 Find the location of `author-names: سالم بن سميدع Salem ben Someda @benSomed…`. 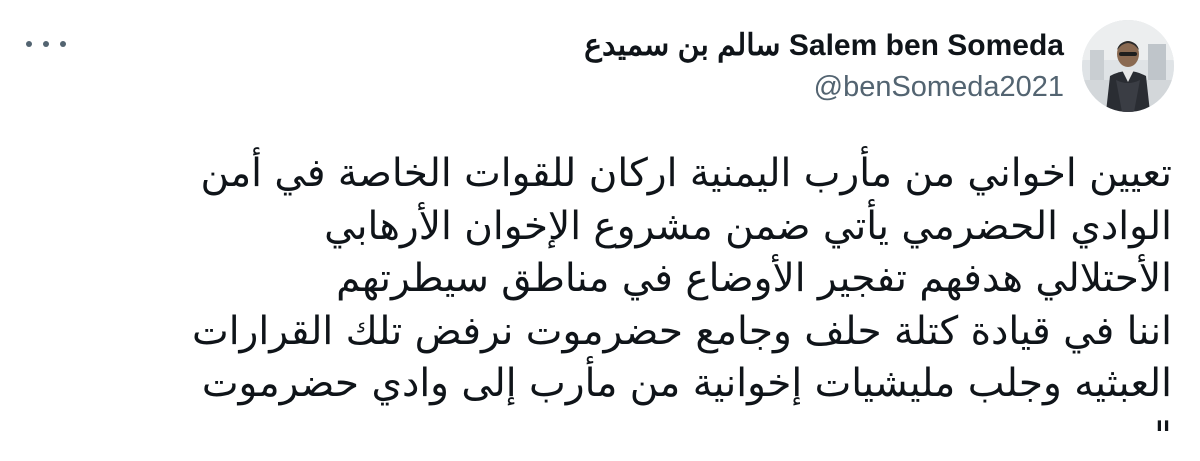

author-names: سالم بن سميدع Salem ben Someda @benSomed… is located at coordinates (824, 66).